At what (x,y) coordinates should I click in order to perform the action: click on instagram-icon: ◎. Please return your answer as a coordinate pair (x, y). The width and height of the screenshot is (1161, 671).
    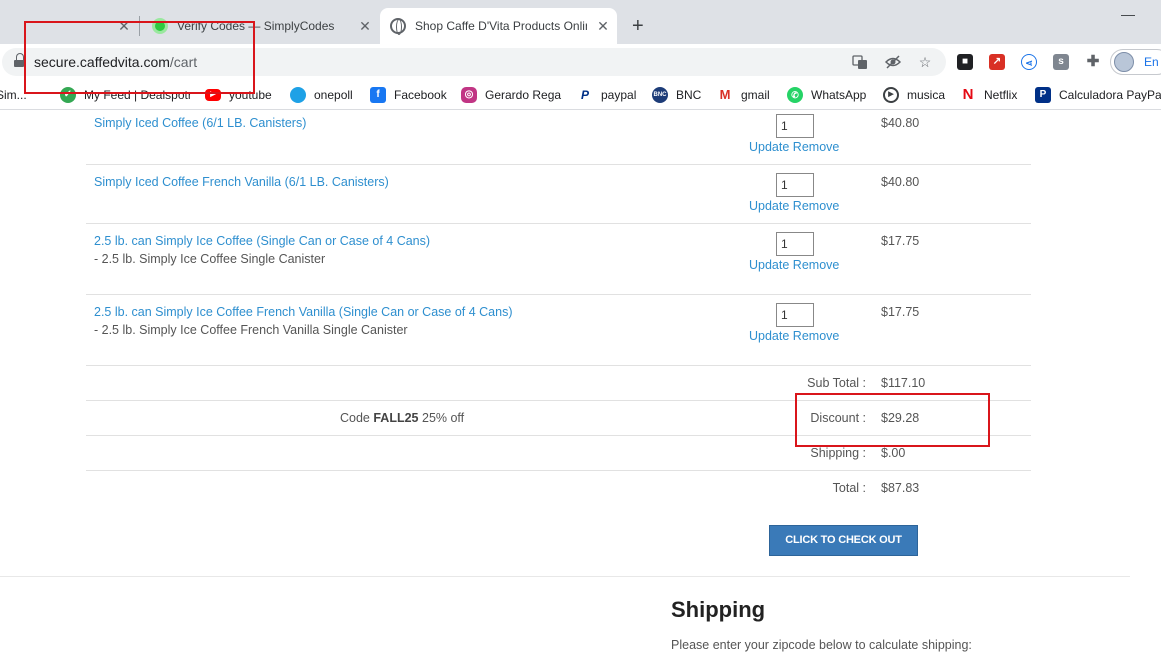
    Looking at the image, I should click on (469, 95).